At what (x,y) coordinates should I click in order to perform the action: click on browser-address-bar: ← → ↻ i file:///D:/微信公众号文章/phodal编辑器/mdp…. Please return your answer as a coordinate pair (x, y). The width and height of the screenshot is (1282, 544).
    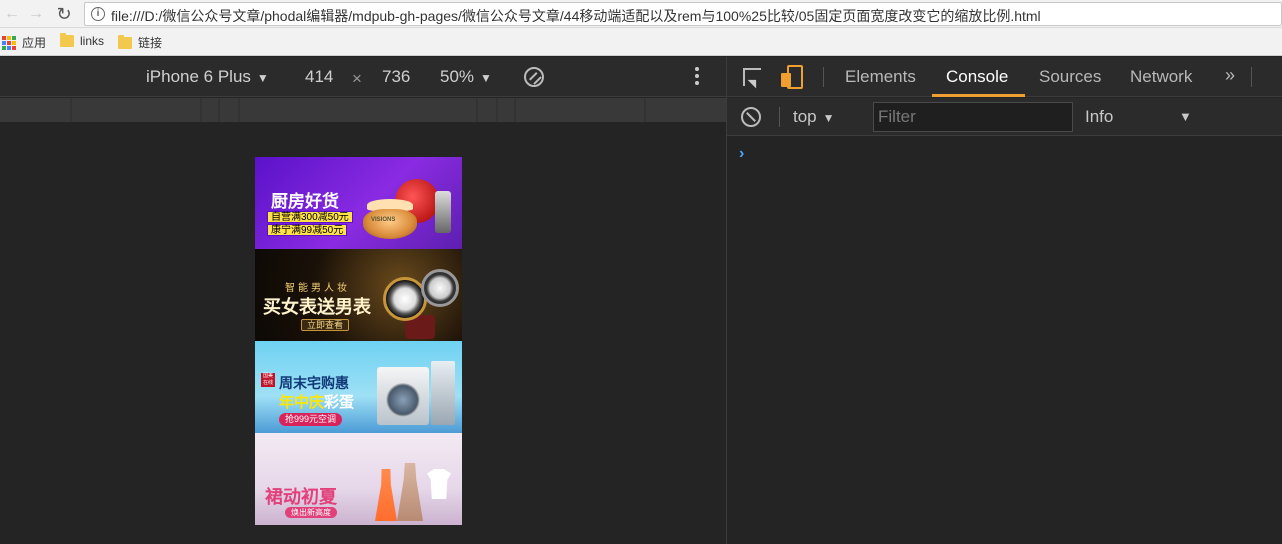
    Looking at the image, I should click on (641, 14).